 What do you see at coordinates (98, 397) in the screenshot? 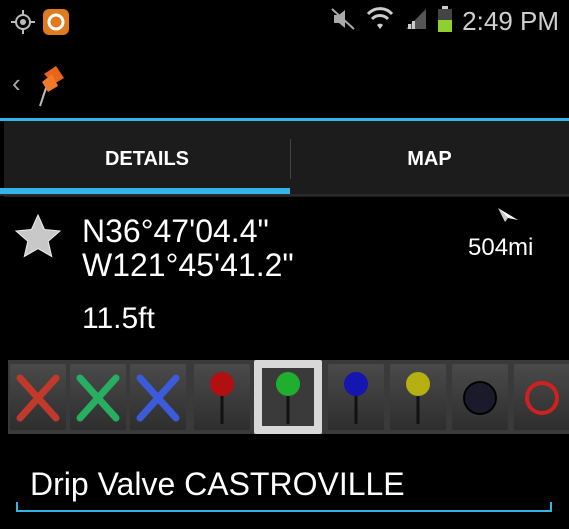
I see `marker-green-x` at bounding box center [98, 397].